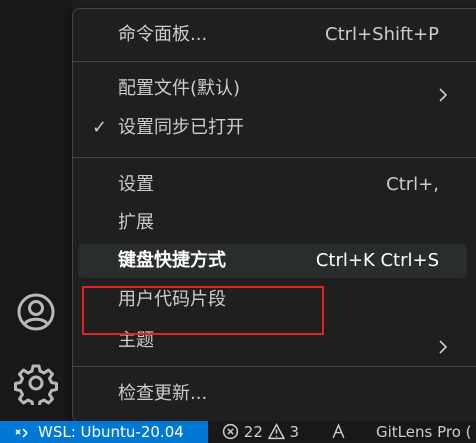 Image resolution: width=476 pixels, height=443 pixels. What do you see at coordinates (272, 261) in the screenshot?
I see `menu-item-keyboard-shortcuts: 键盘快捷方式 Ctrl+K Ctrl+S` at bounding box center [272, 261].